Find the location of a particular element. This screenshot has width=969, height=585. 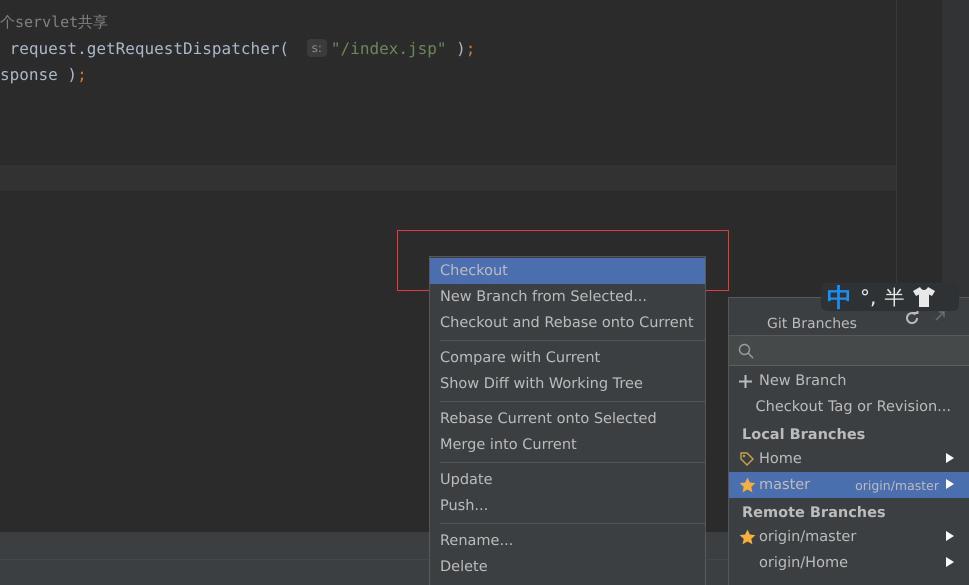

menu-item: Show Diff with Working Tree is located at coordinates (567, 384).